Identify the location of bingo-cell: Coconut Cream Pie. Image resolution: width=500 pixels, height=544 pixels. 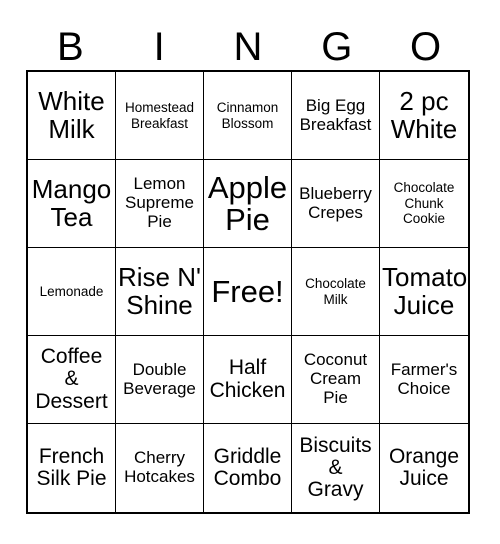
(336, 380).